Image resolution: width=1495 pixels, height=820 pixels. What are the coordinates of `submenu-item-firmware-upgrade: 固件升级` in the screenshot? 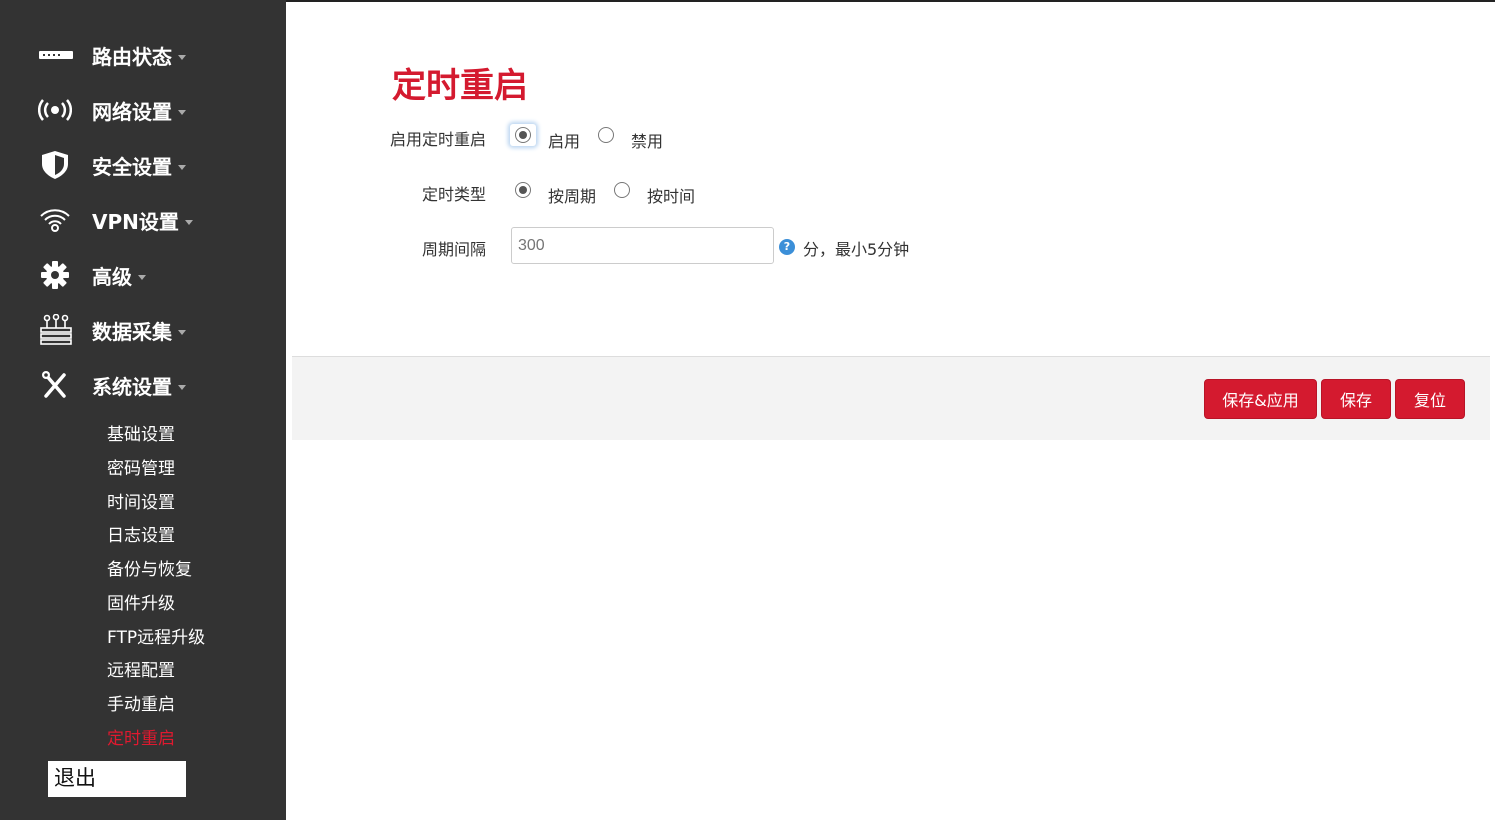 It's located at (141, 604).